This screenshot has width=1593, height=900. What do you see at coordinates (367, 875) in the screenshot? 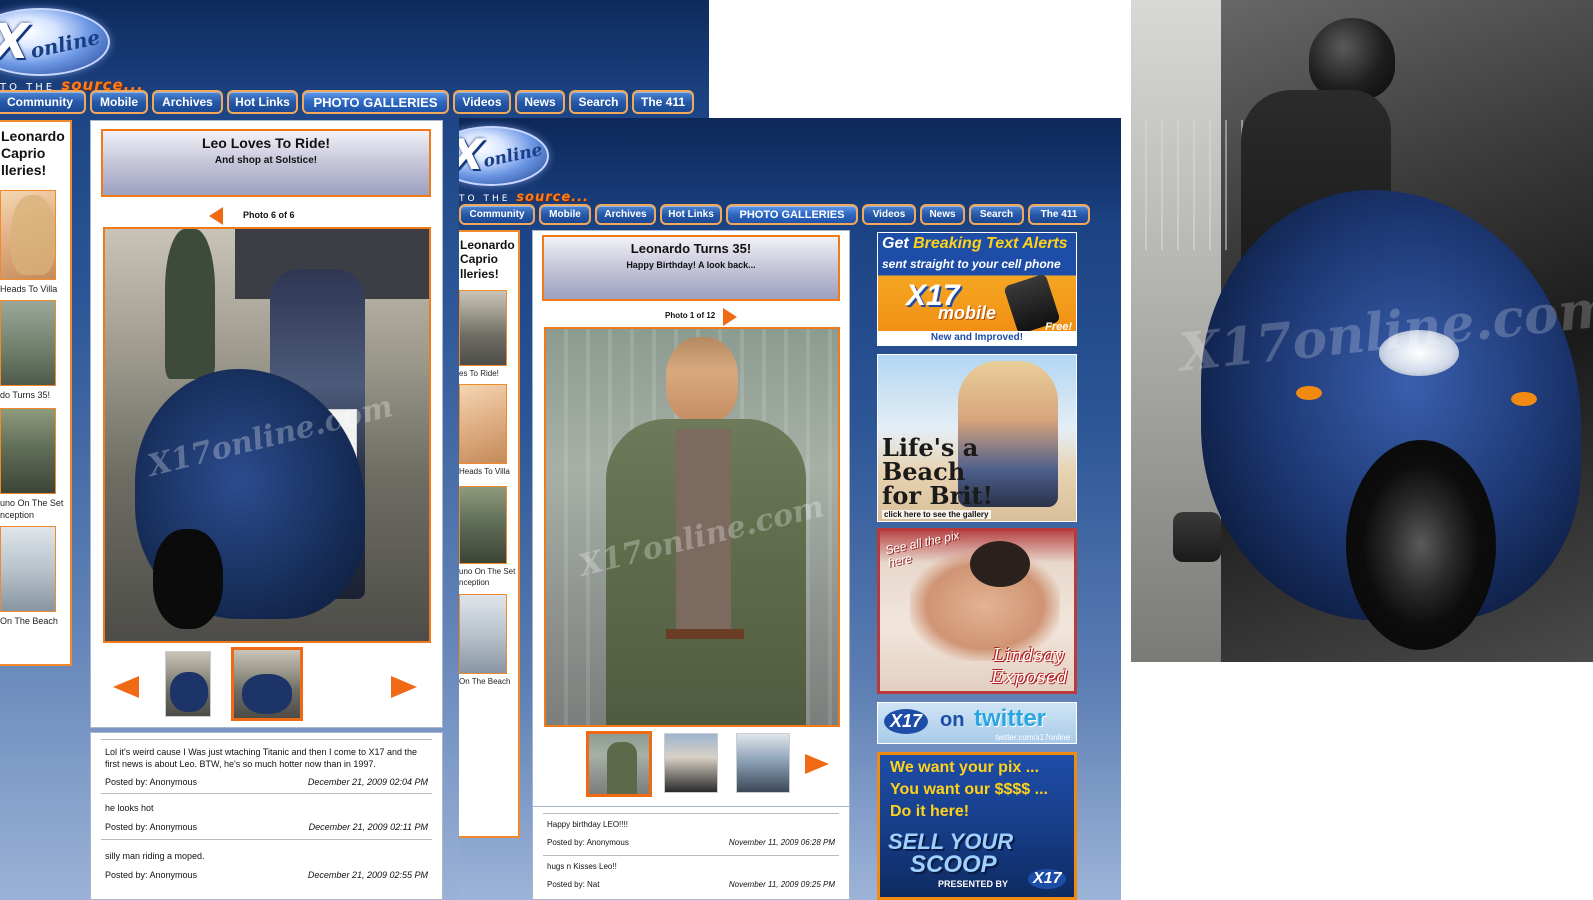
I see `comment-date: December 21, 2009 02:55 PM` at bounding box center [367, 875].